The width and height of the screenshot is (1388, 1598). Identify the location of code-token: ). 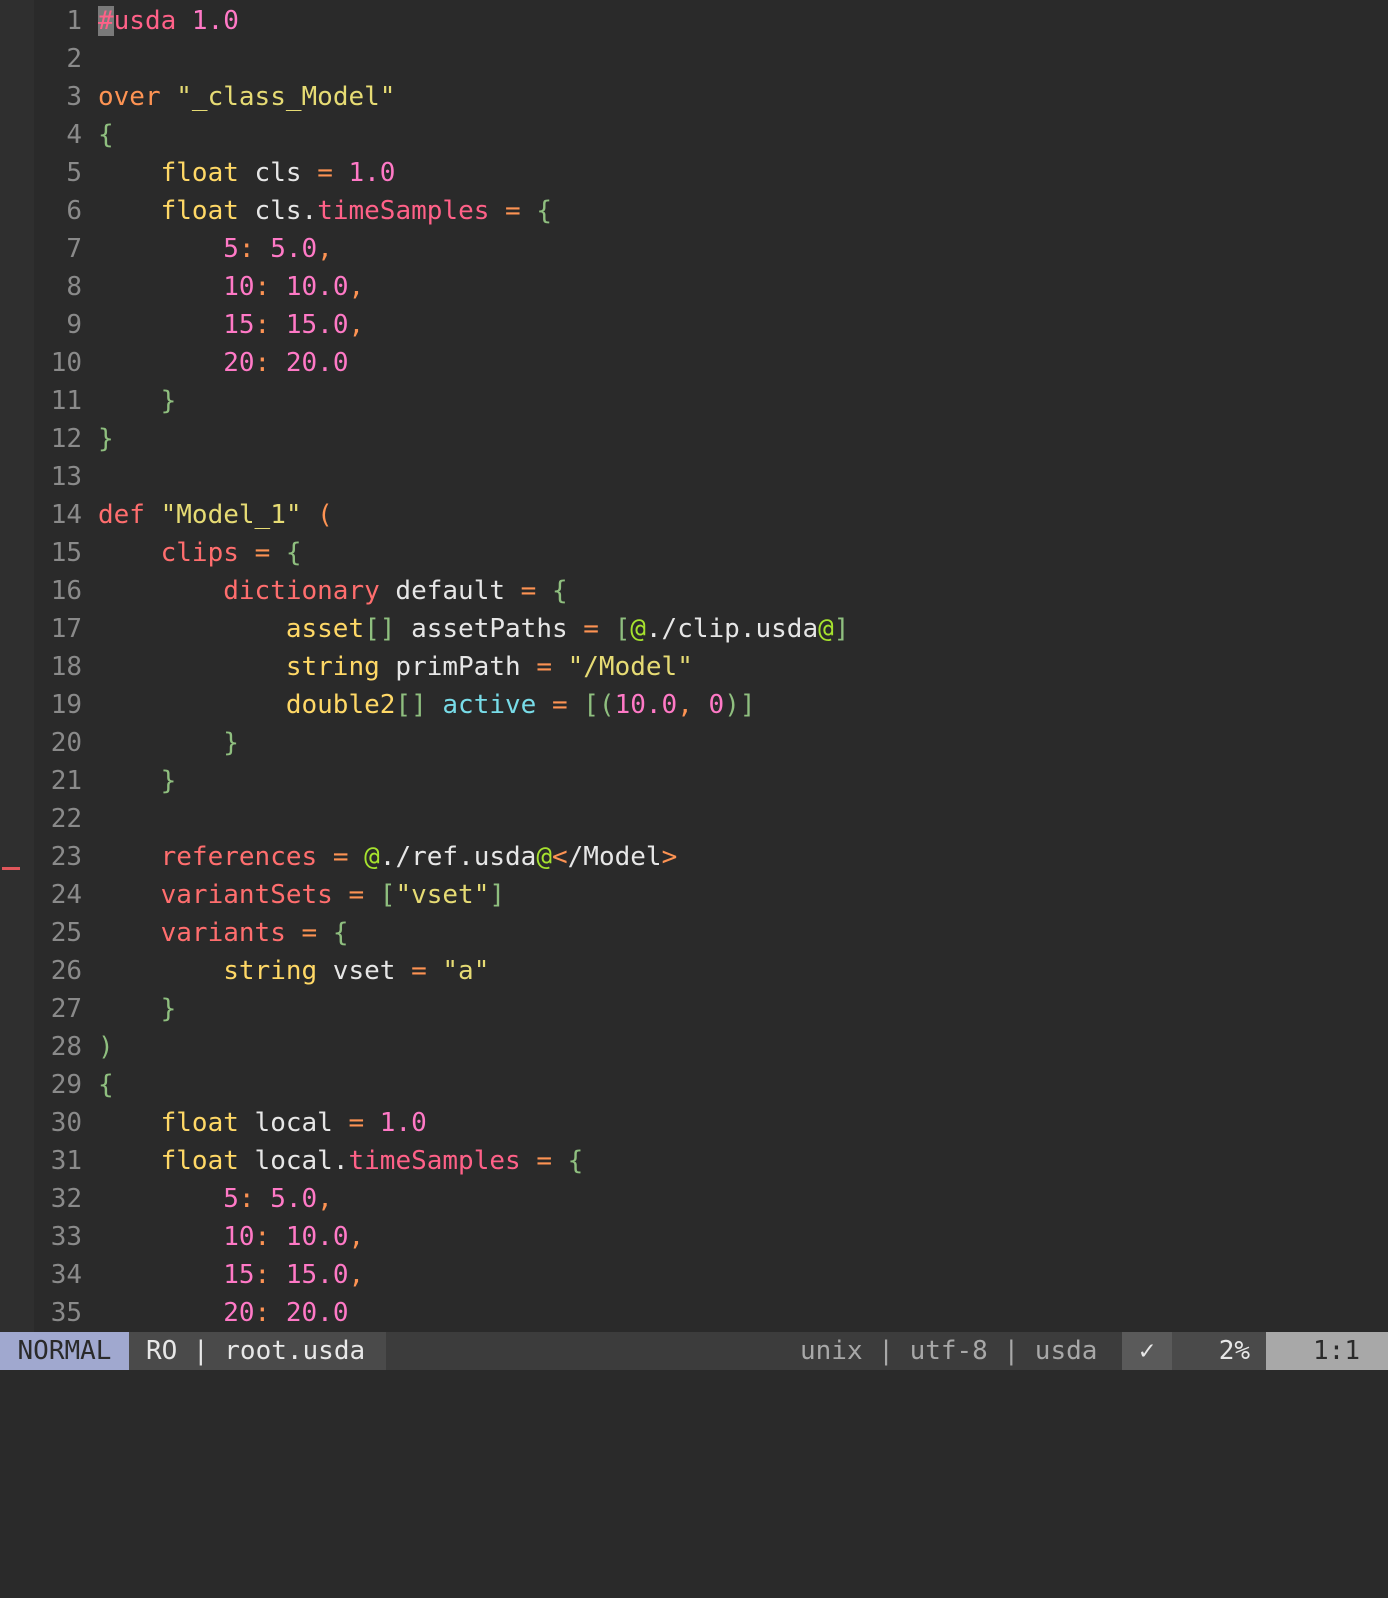
(106, 1047).